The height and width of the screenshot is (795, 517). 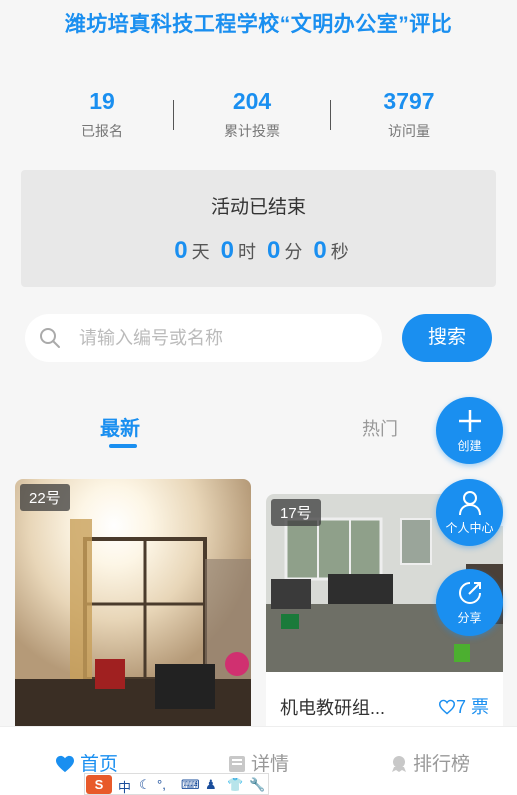 I want to click on create-button: 创建, so click(x=469, y=430).